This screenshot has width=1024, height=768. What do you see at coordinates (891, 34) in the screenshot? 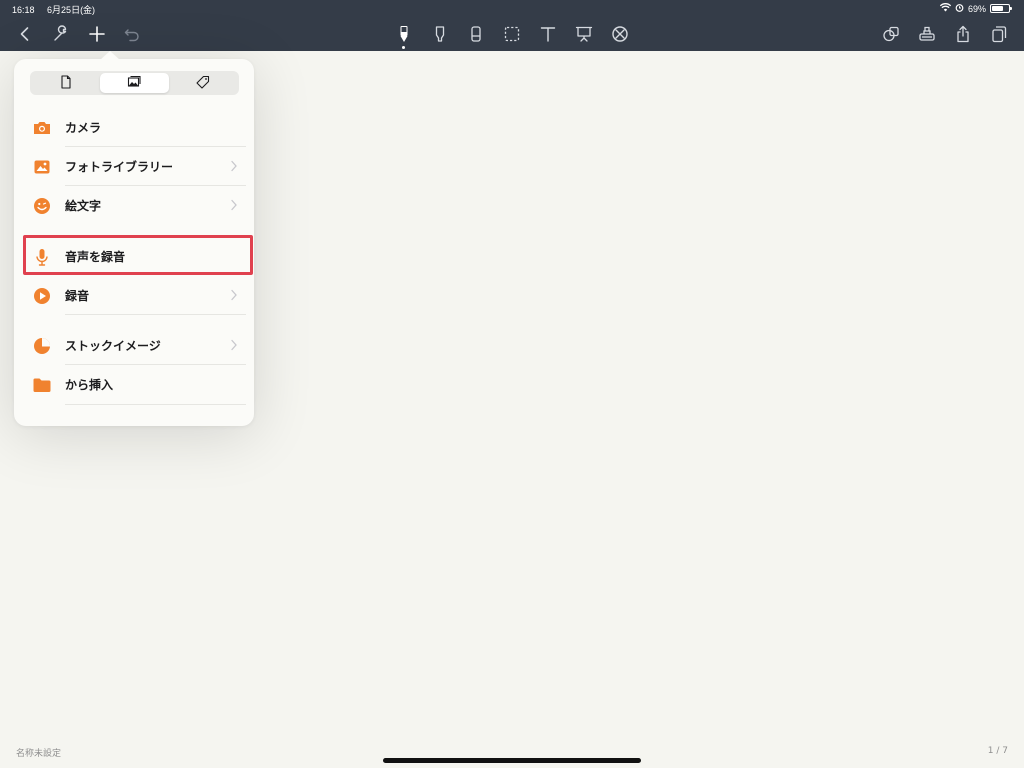
I see `shapes-icon` at bounding box center [891, 34].